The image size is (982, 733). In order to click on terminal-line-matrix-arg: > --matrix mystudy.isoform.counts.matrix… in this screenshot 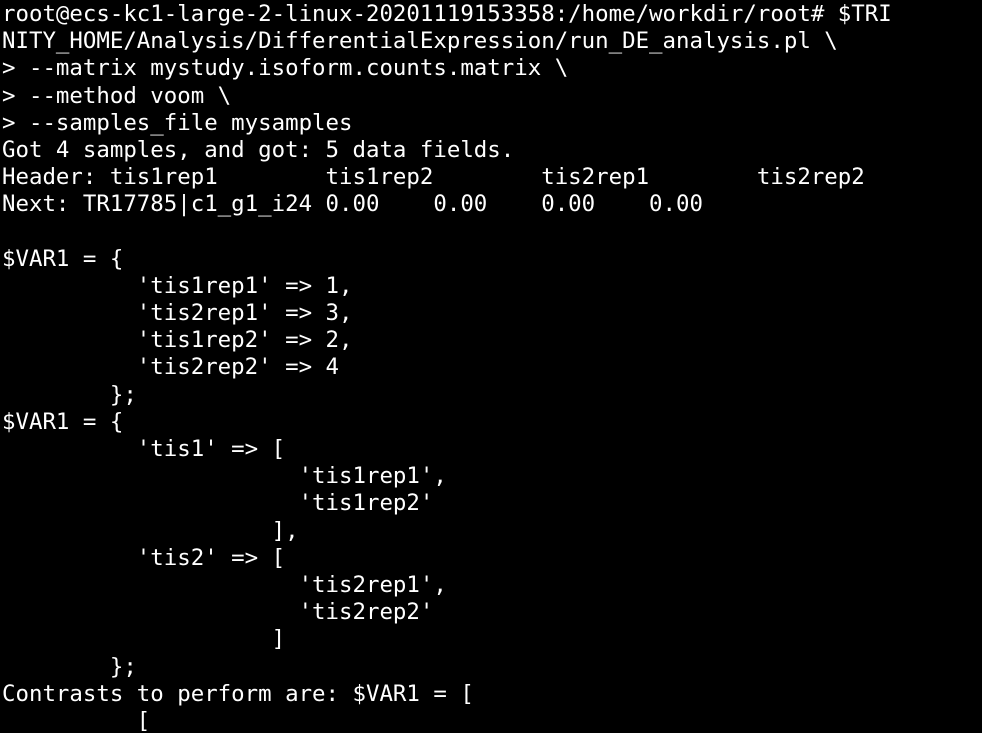, I will do `click(285, 68)`.